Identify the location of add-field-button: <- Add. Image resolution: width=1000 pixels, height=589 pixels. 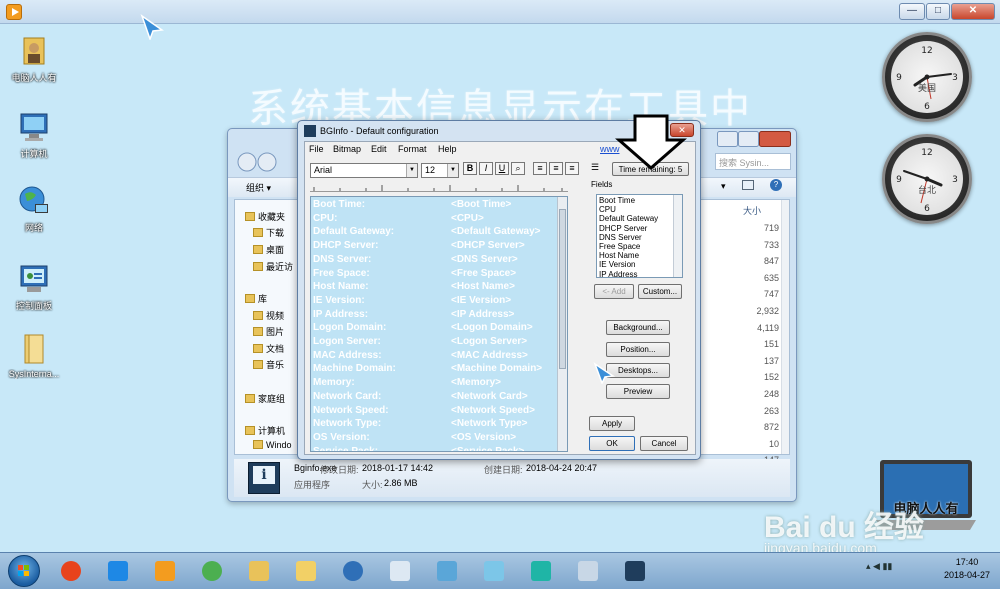
(614, 291).